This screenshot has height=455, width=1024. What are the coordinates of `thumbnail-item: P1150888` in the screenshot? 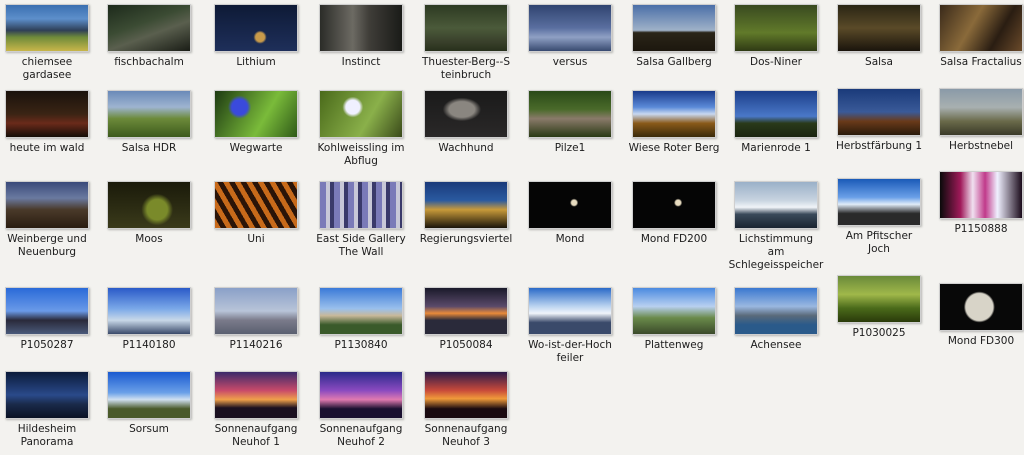 It's located at (977, 203).